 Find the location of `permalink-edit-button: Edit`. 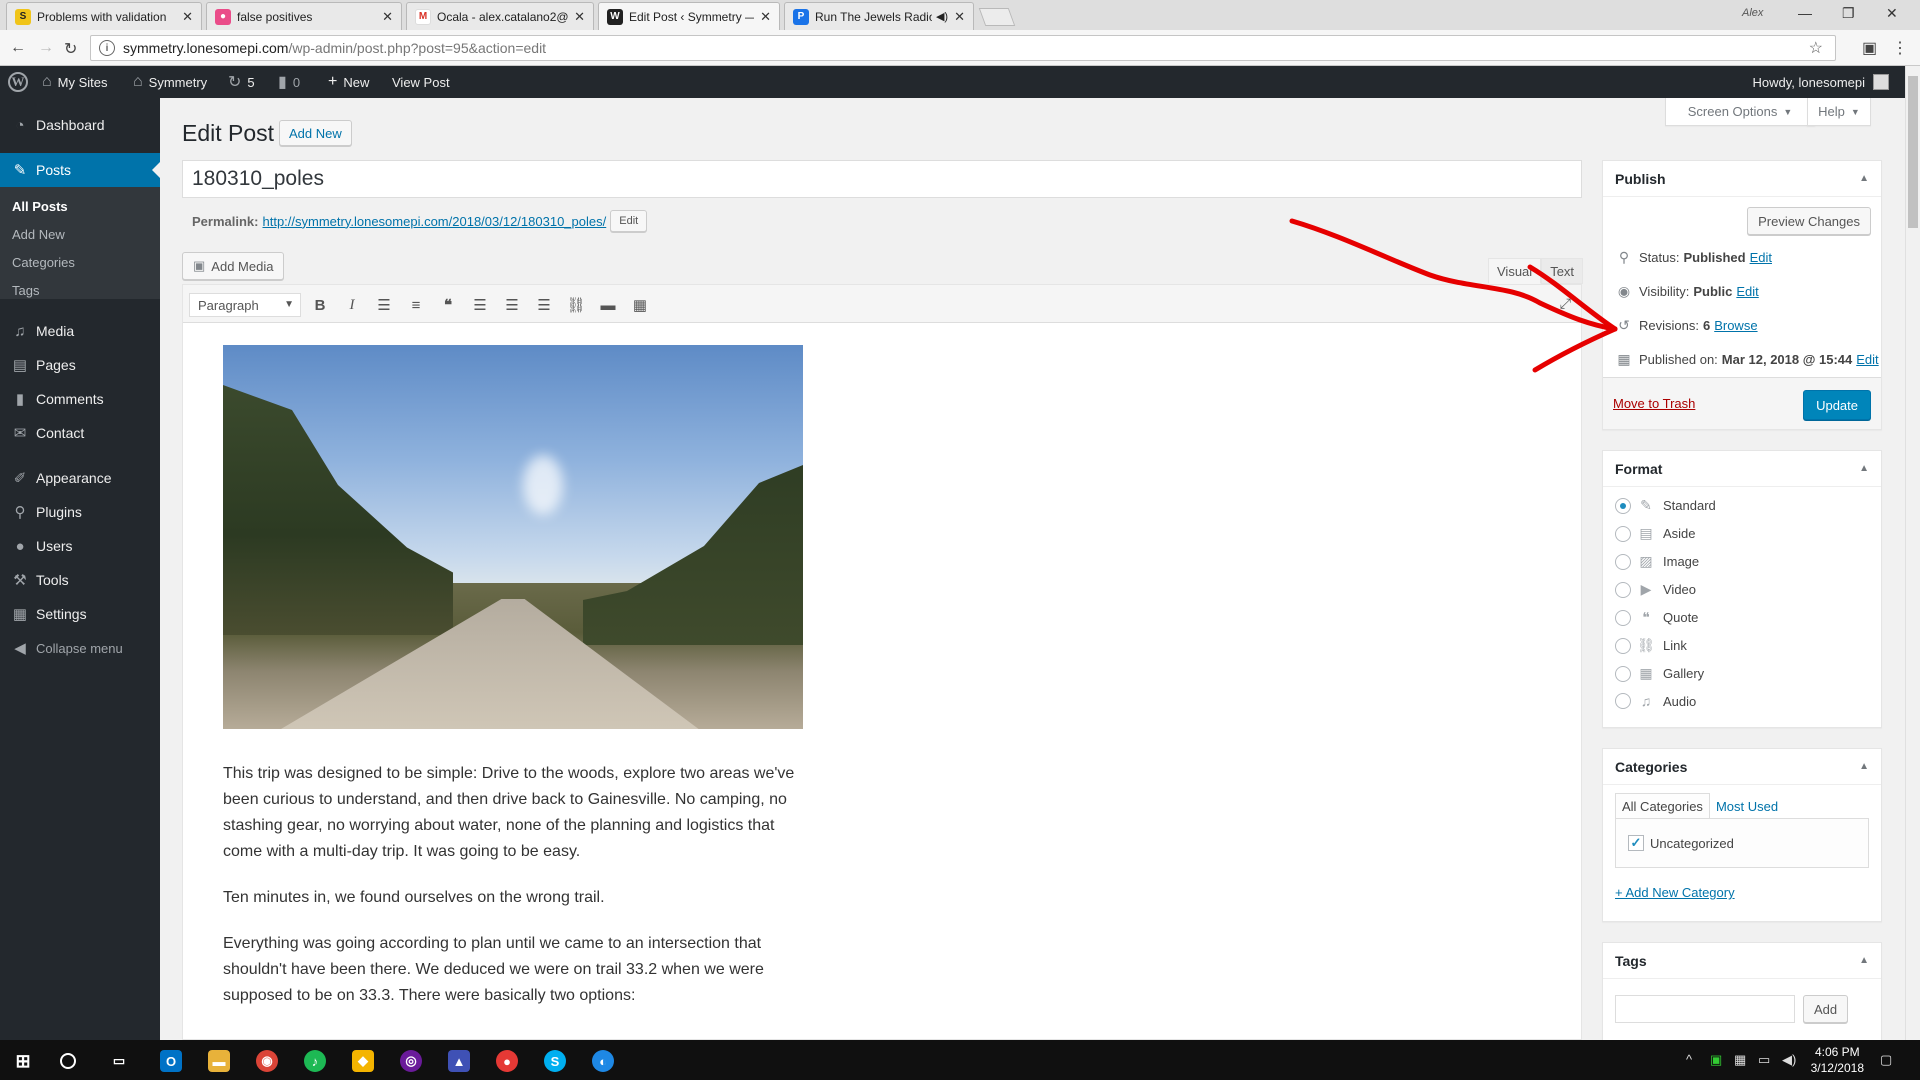

permalink-edit-button: Edit is located at coordinates (629, 221).